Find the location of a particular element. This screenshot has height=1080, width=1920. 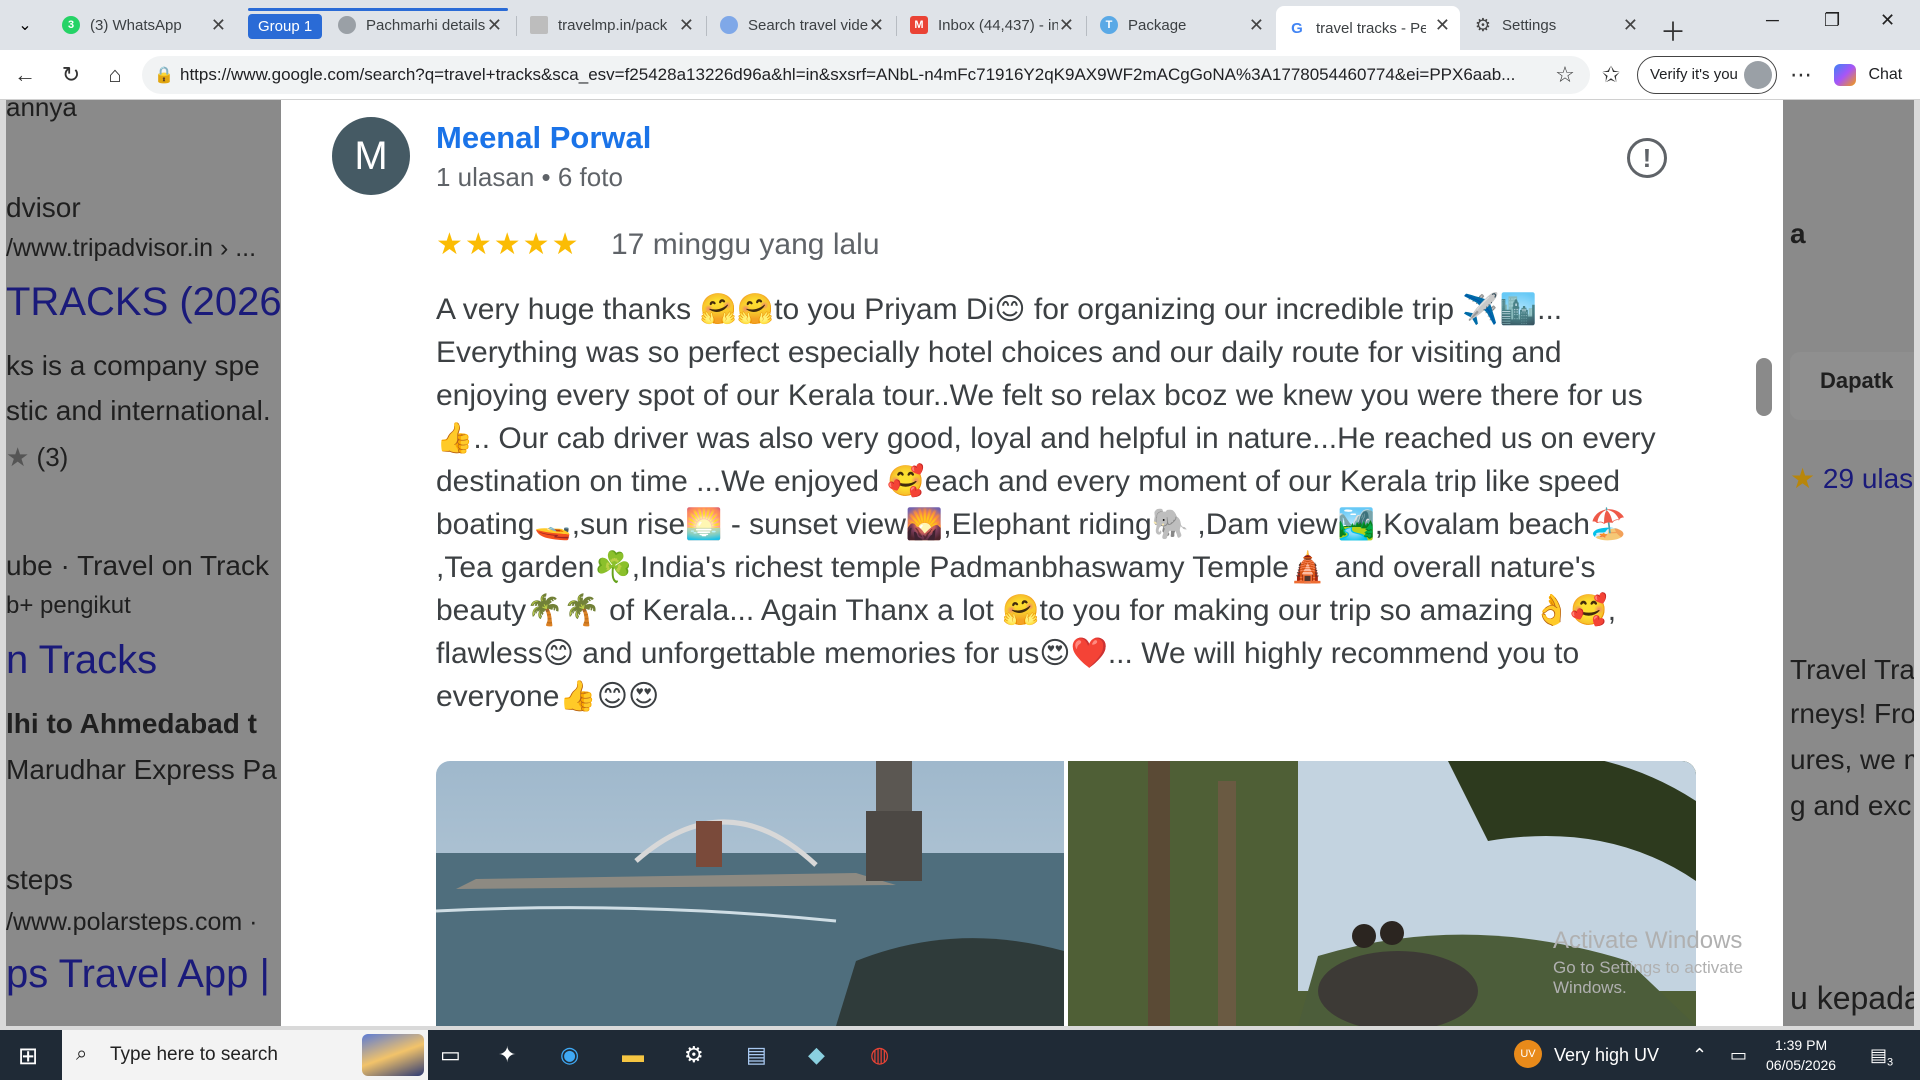

bg-text: Marudhar Express Pa is located at coordinates (141, 769).